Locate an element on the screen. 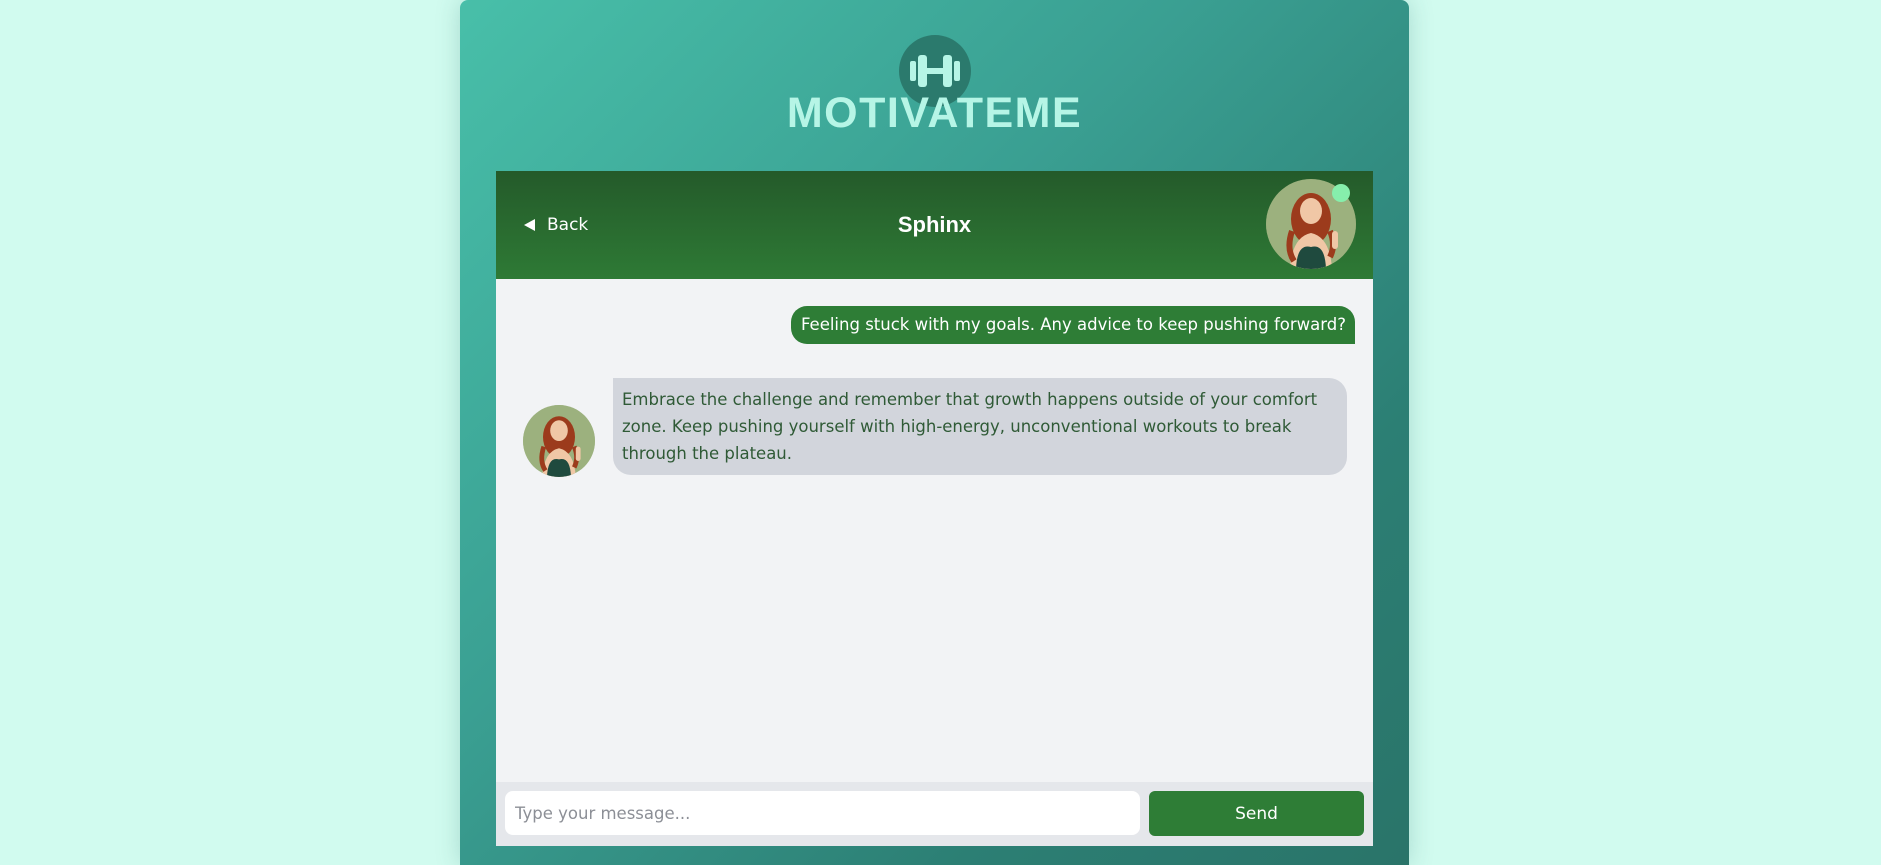  message-input is located at coordinates (822, 813).